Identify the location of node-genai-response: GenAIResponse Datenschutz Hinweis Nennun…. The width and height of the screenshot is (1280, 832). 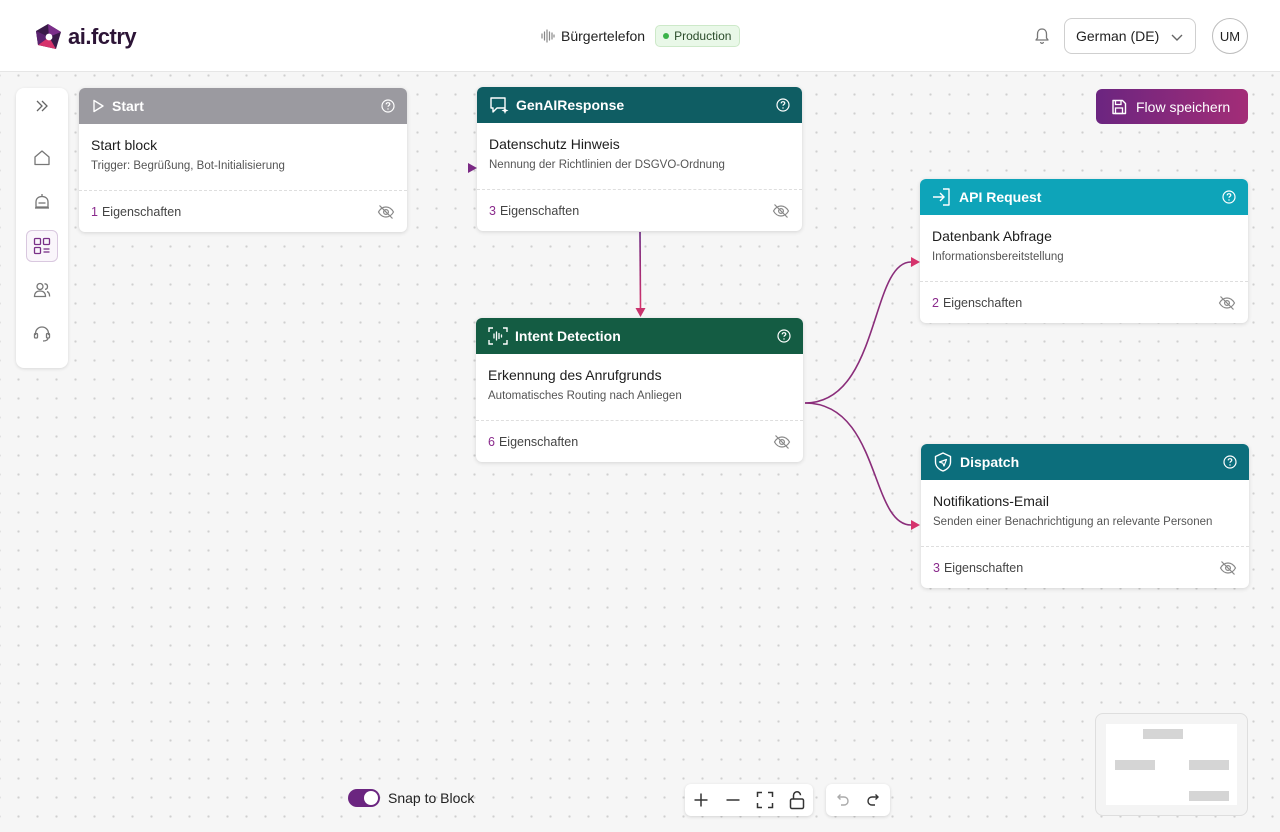
(639, 159).